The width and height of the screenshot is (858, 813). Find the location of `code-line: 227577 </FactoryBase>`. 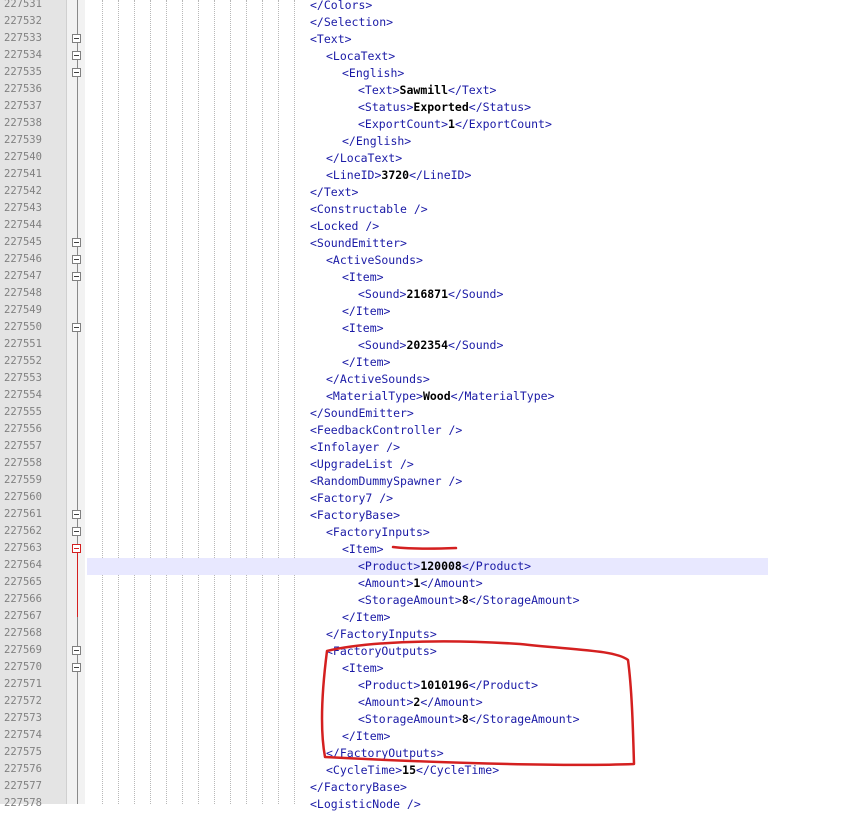

code-line: 227577 </FactoryBase> is located at coordinates (429, 787).